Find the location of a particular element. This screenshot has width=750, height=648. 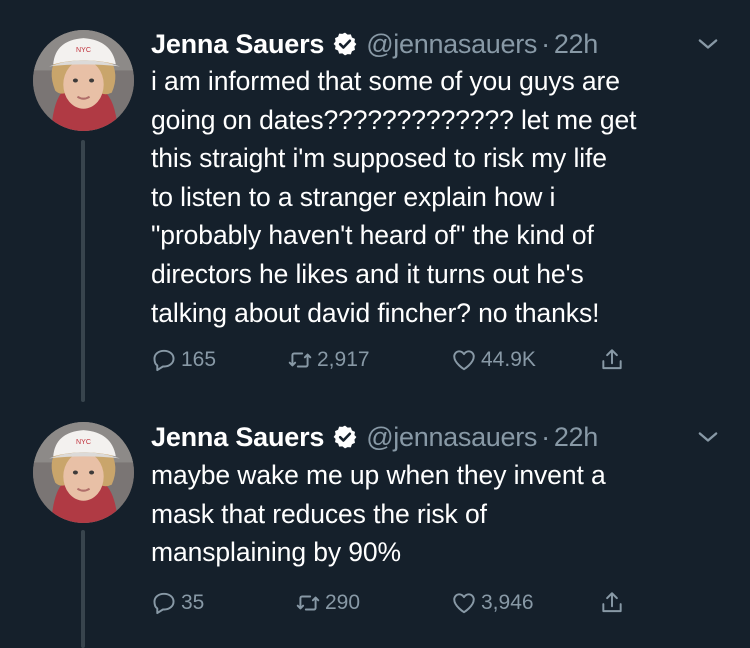

like-count: 3,946 is located at coordinates (507, 602).